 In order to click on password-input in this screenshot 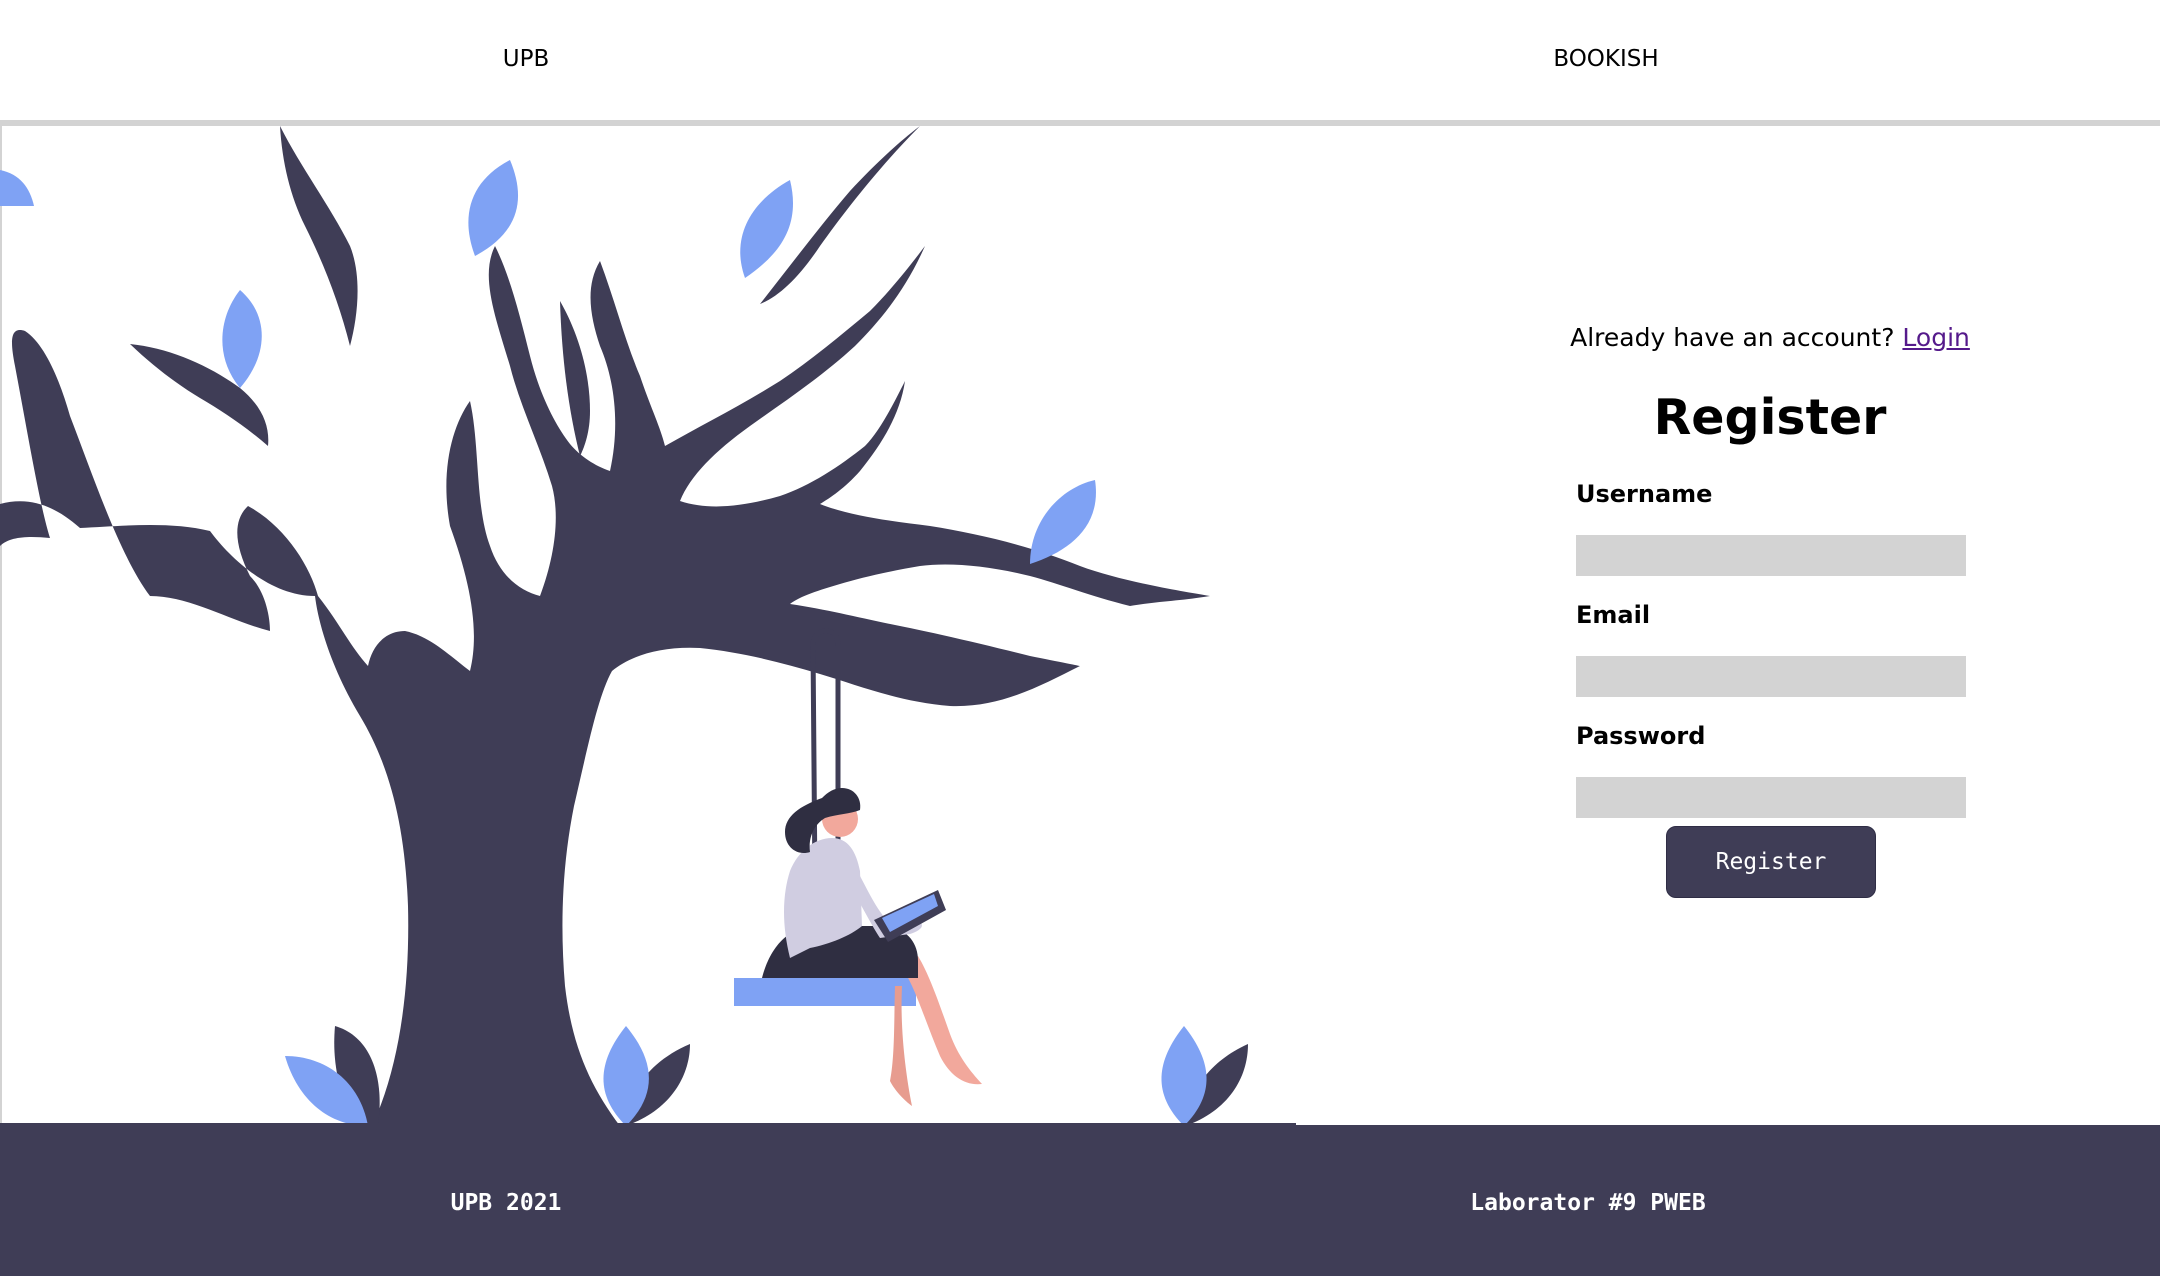, I will do `click(1771, 797)`.